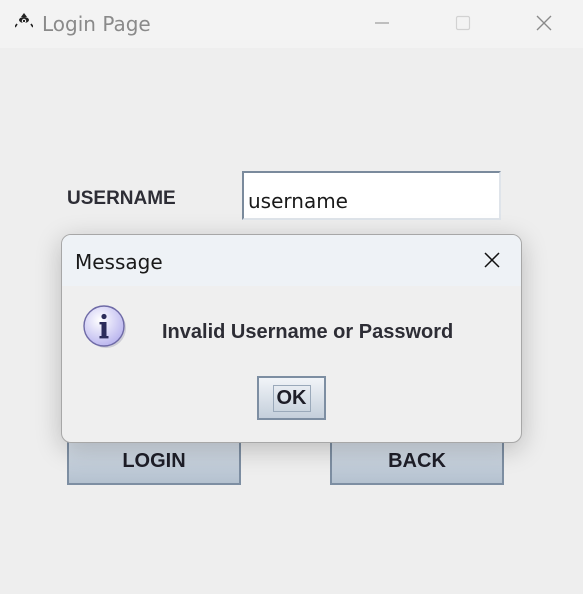  What do you see at coordinates (291, 24) in the screenshot?
I see `title-bar: Login Page` at bounding box center [291, 24].